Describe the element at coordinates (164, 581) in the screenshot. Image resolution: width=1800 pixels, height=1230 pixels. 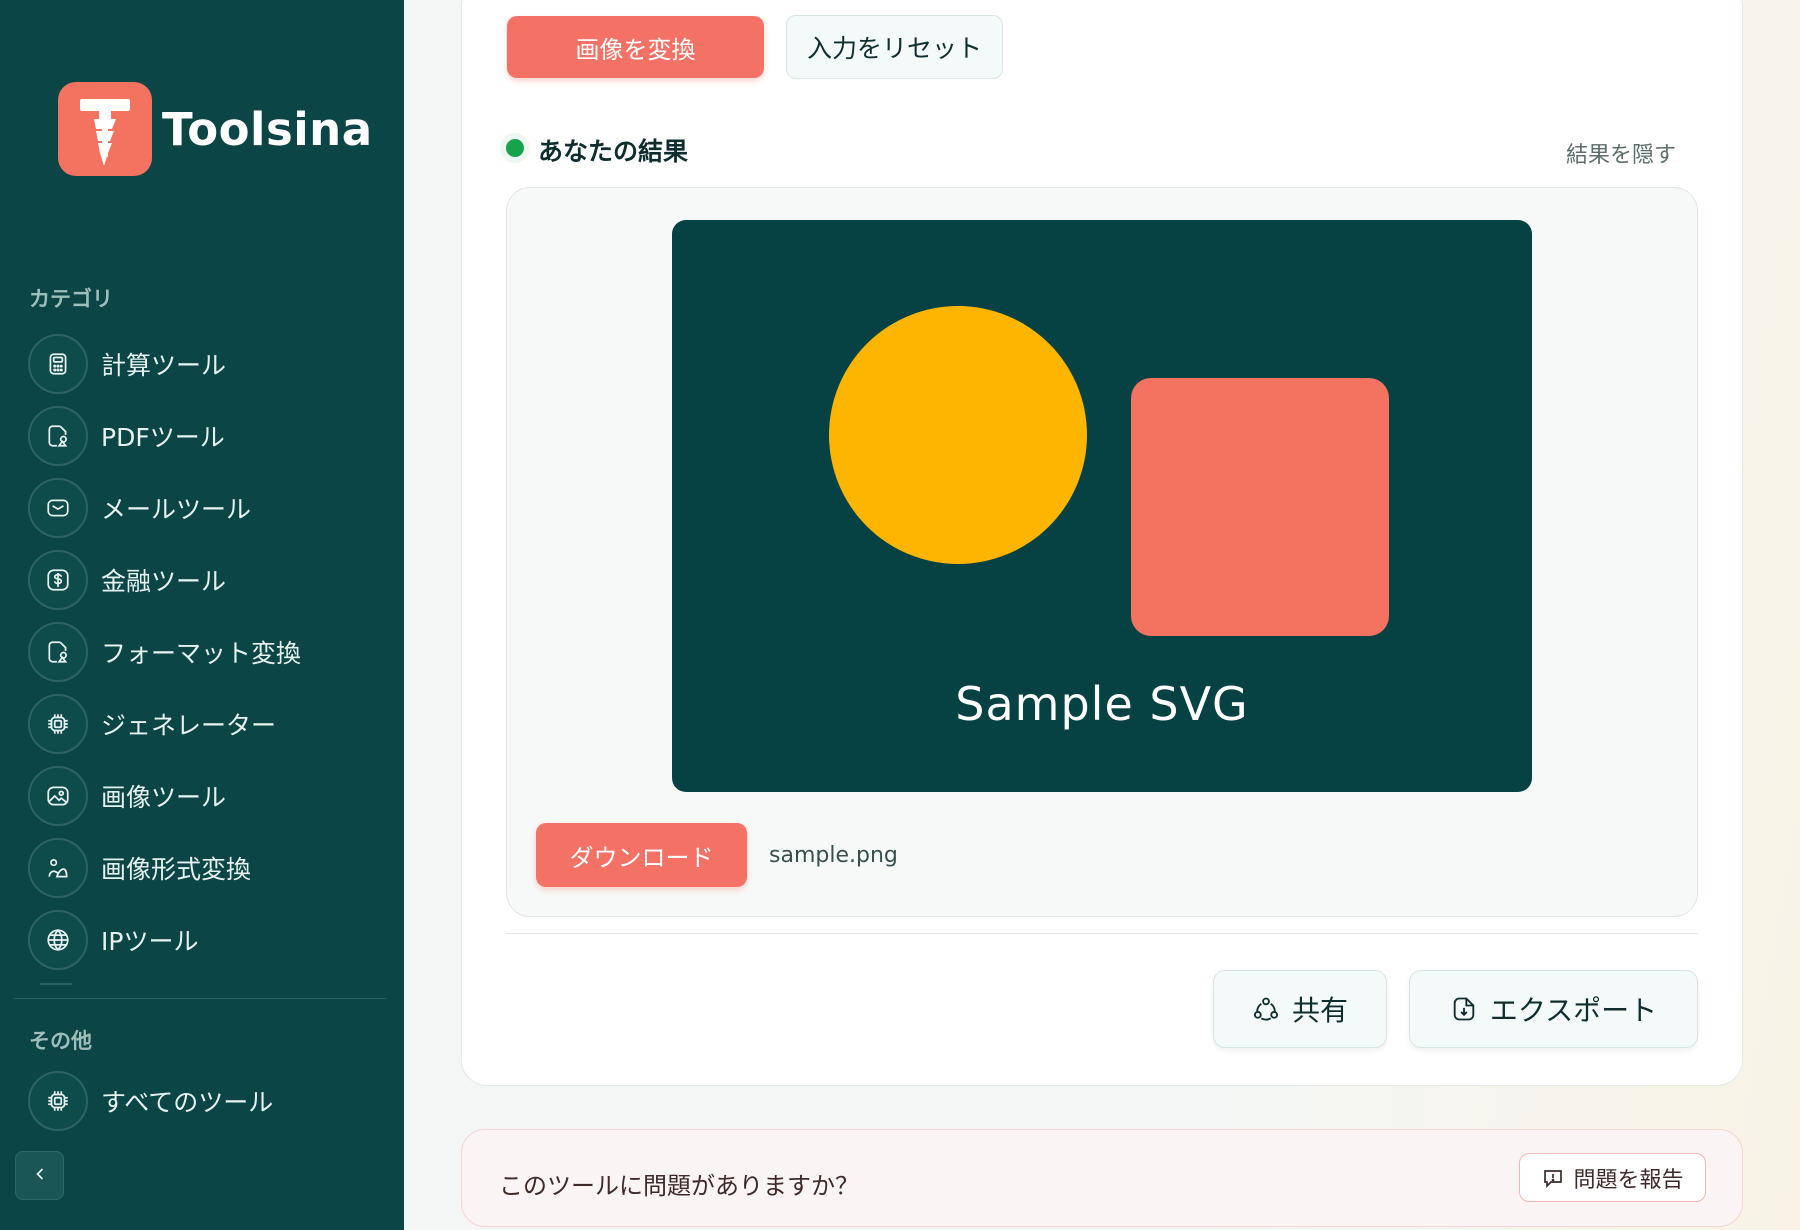
I see `sidebar-item-label: 金融ツール` at that location.